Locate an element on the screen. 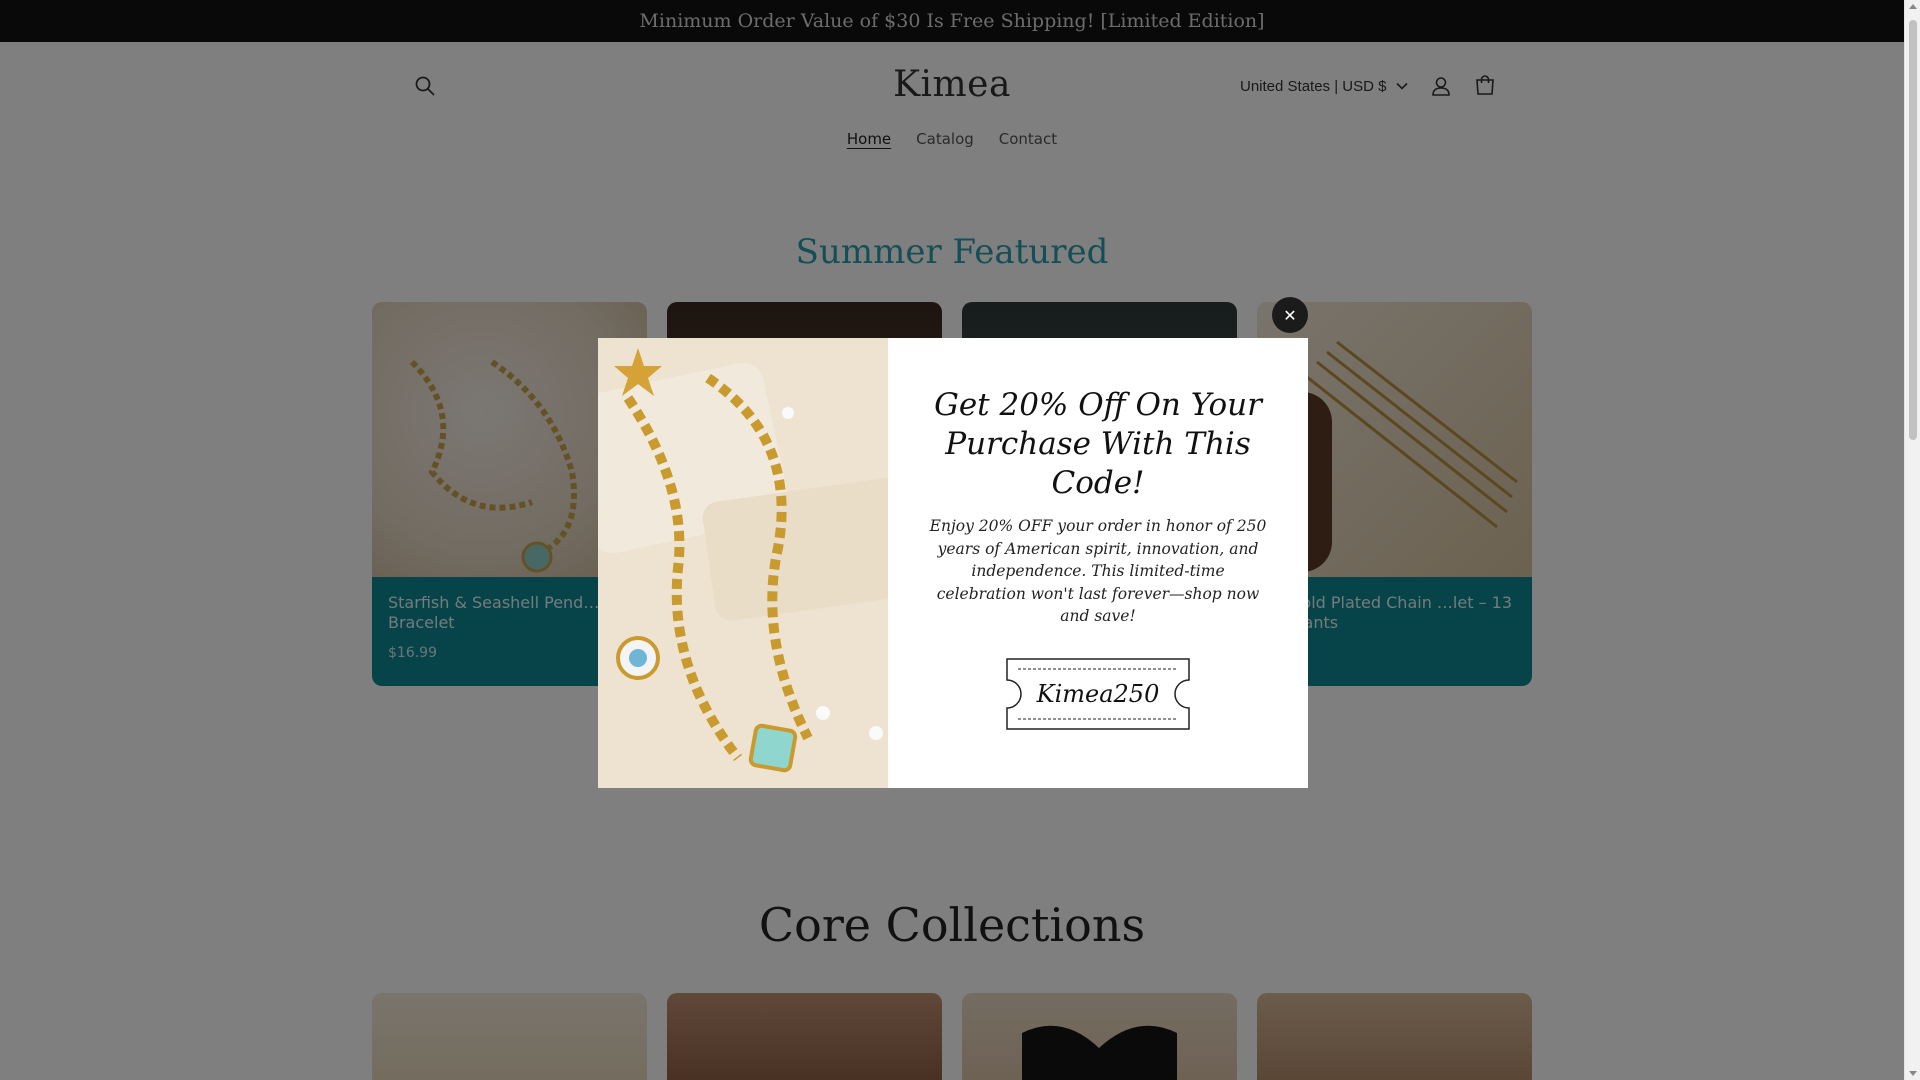 The width and height of the screenshot is (1920, 1080). scrollbar-thumb is located at coordinates (1913, 230).